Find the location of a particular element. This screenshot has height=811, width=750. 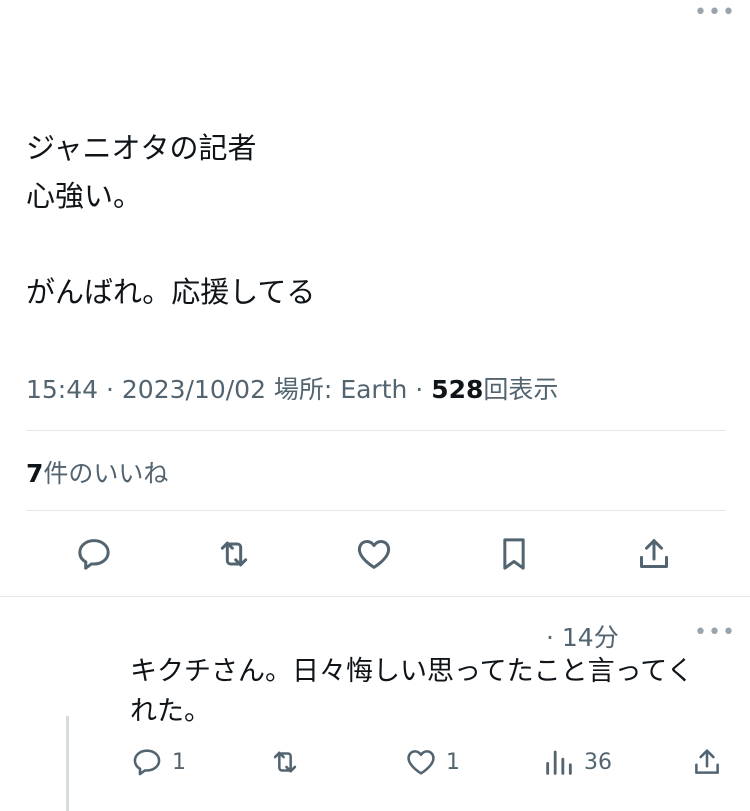

view-label: 回表示 is located at coordinates (521, 389).